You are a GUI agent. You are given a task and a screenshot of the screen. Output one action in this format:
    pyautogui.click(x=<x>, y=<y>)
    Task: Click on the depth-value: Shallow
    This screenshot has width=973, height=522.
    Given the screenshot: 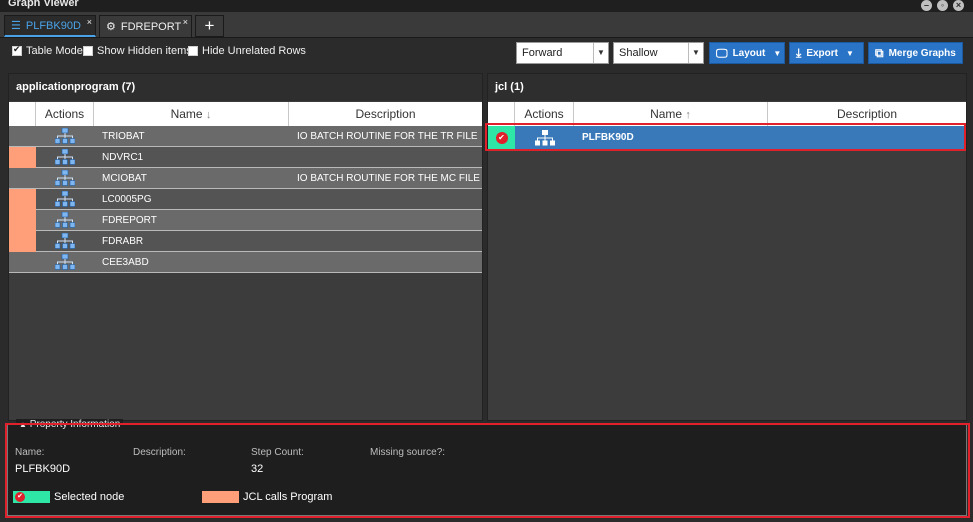 What is the action you would take?
    pyautogui.click(x=638, y=53)
    